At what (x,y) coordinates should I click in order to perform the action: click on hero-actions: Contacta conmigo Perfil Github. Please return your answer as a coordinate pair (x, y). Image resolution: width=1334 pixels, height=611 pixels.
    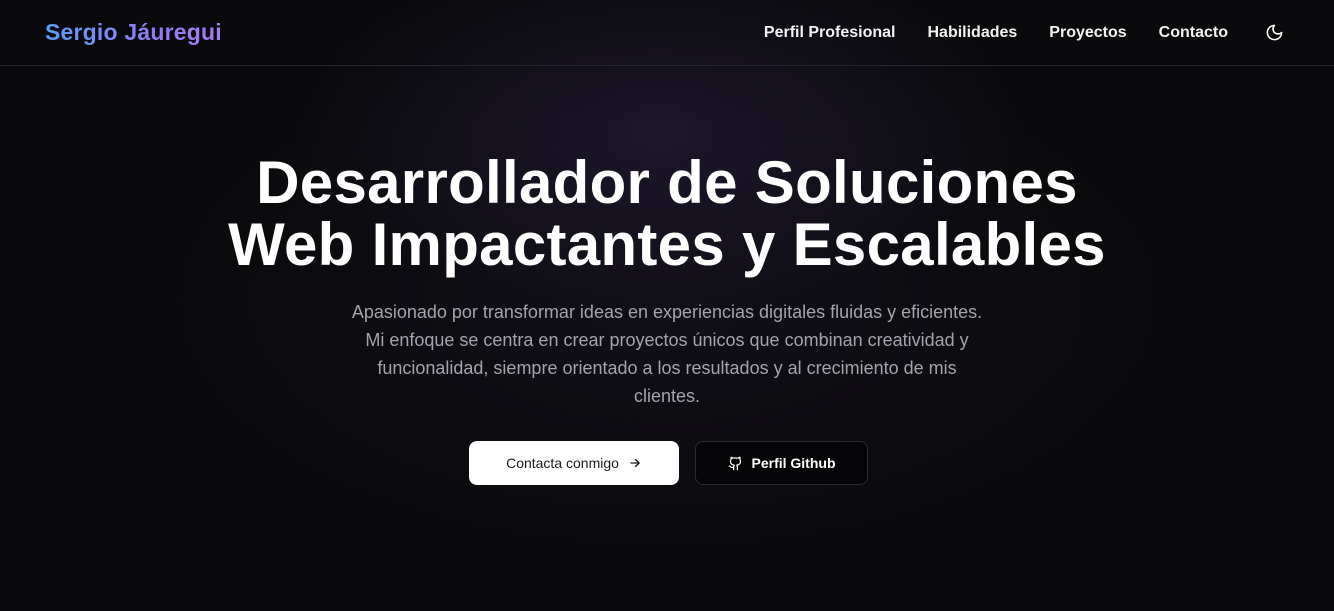
    Looking at the image, I should click on (668, 463).